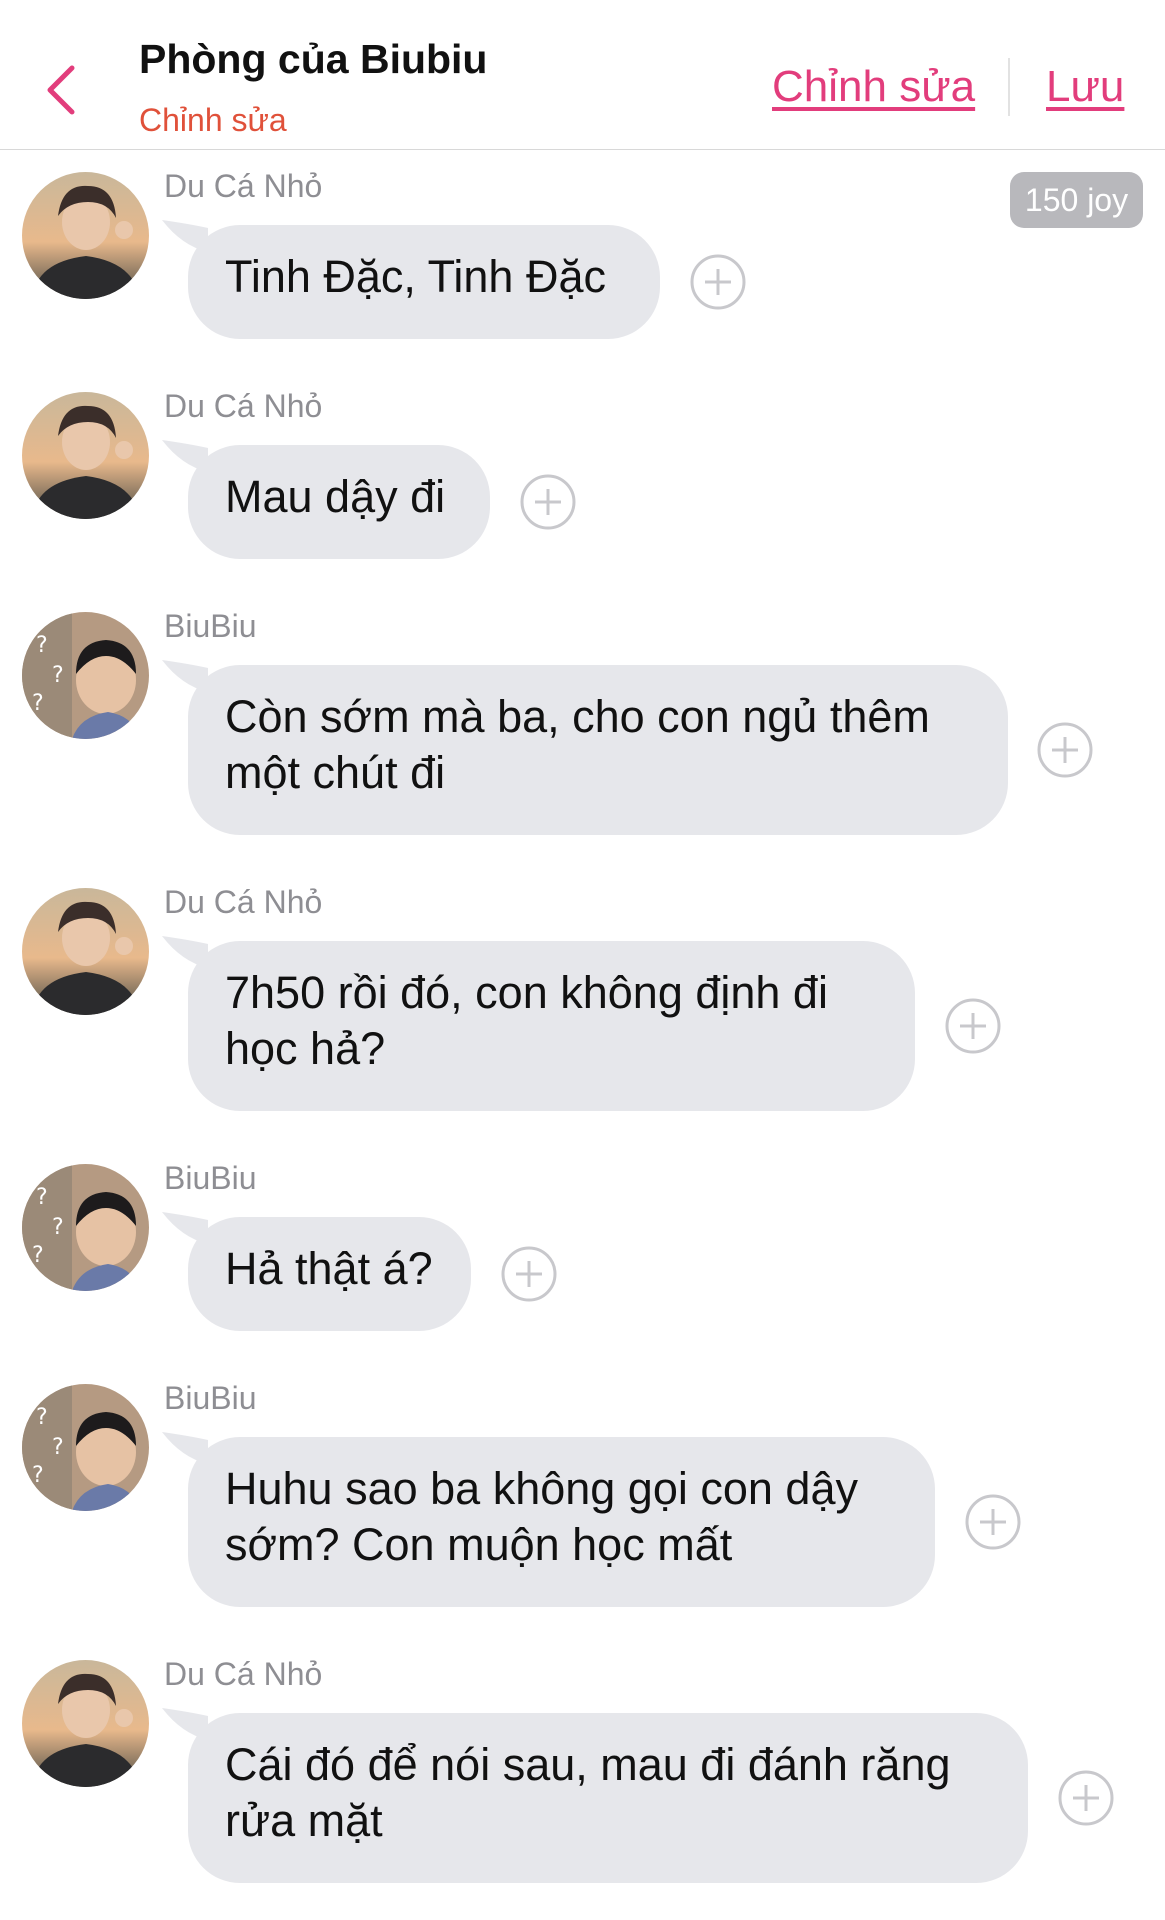 This screenshot has height=1920, width=1165. Describe the element at coordinates (213, 120) in the screenshot. I see `page-subtitle: Chỉnh sửa` at that location.